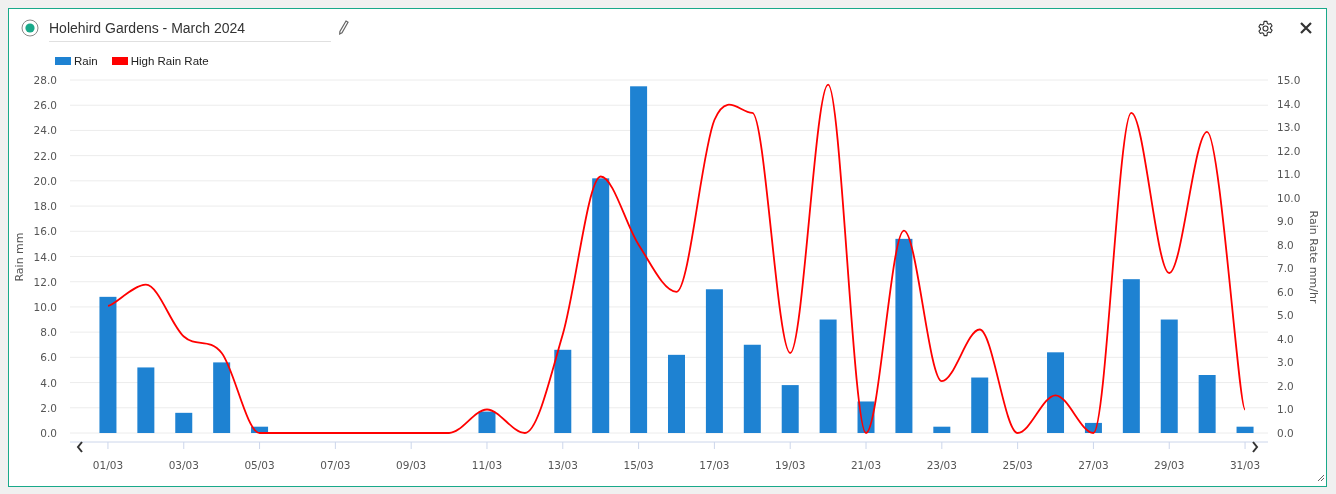  I want to click on scroll-left-icon, so click(79, 447).